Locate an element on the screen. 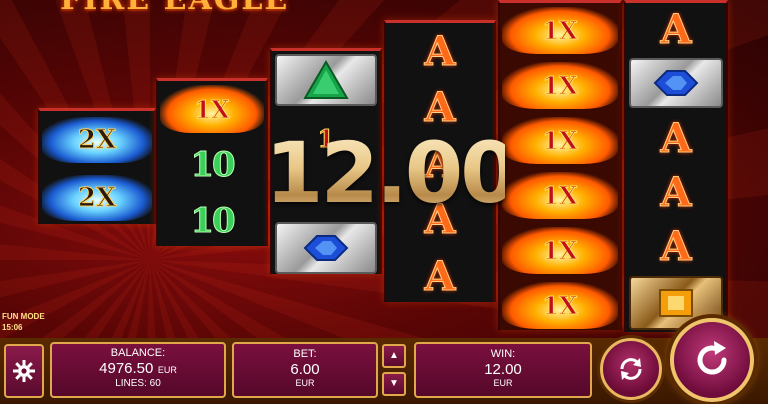 This screenshot has width=768, height=404. symbol-sapphire is located at coordinates (676, 83).